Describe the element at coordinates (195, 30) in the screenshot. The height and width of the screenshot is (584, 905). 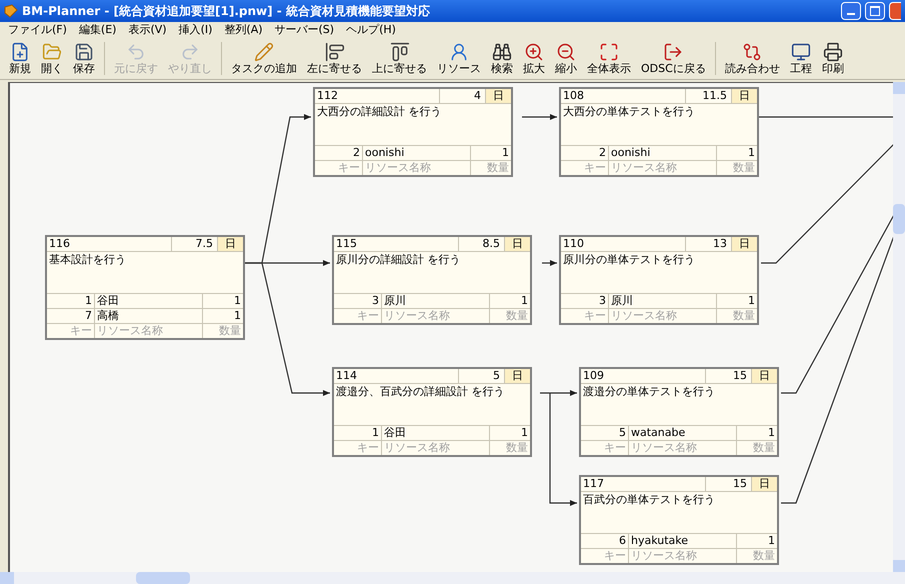
I see `menu-item: 挿入(I)` at that location.